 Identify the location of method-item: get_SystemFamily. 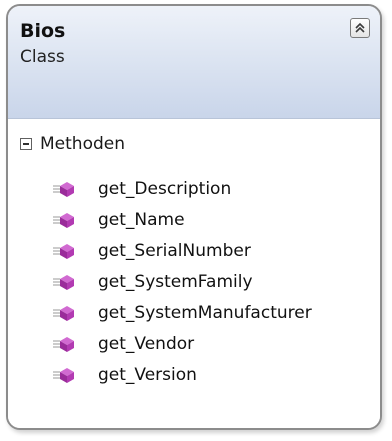
(182, 281).